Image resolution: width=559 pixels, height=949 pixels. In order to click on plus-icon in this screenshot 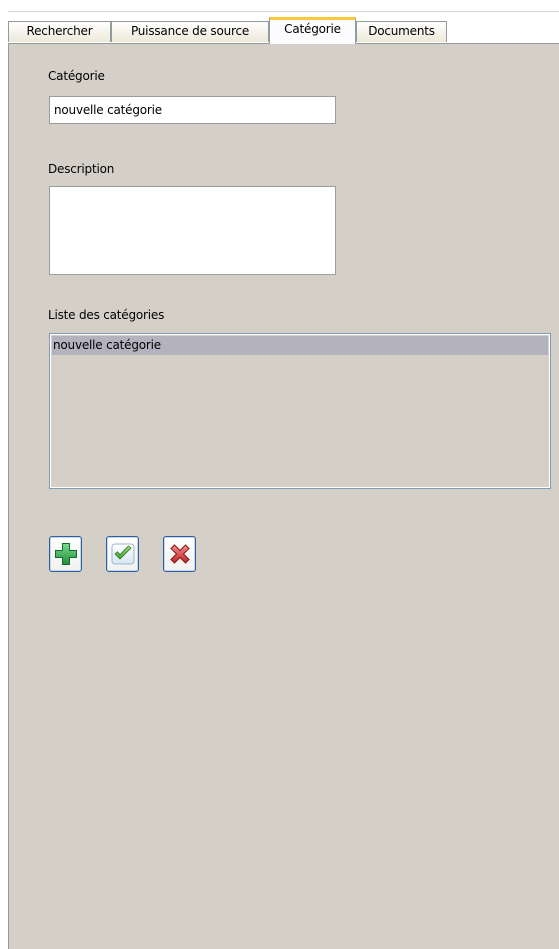, I will do `click(65, 554)`.